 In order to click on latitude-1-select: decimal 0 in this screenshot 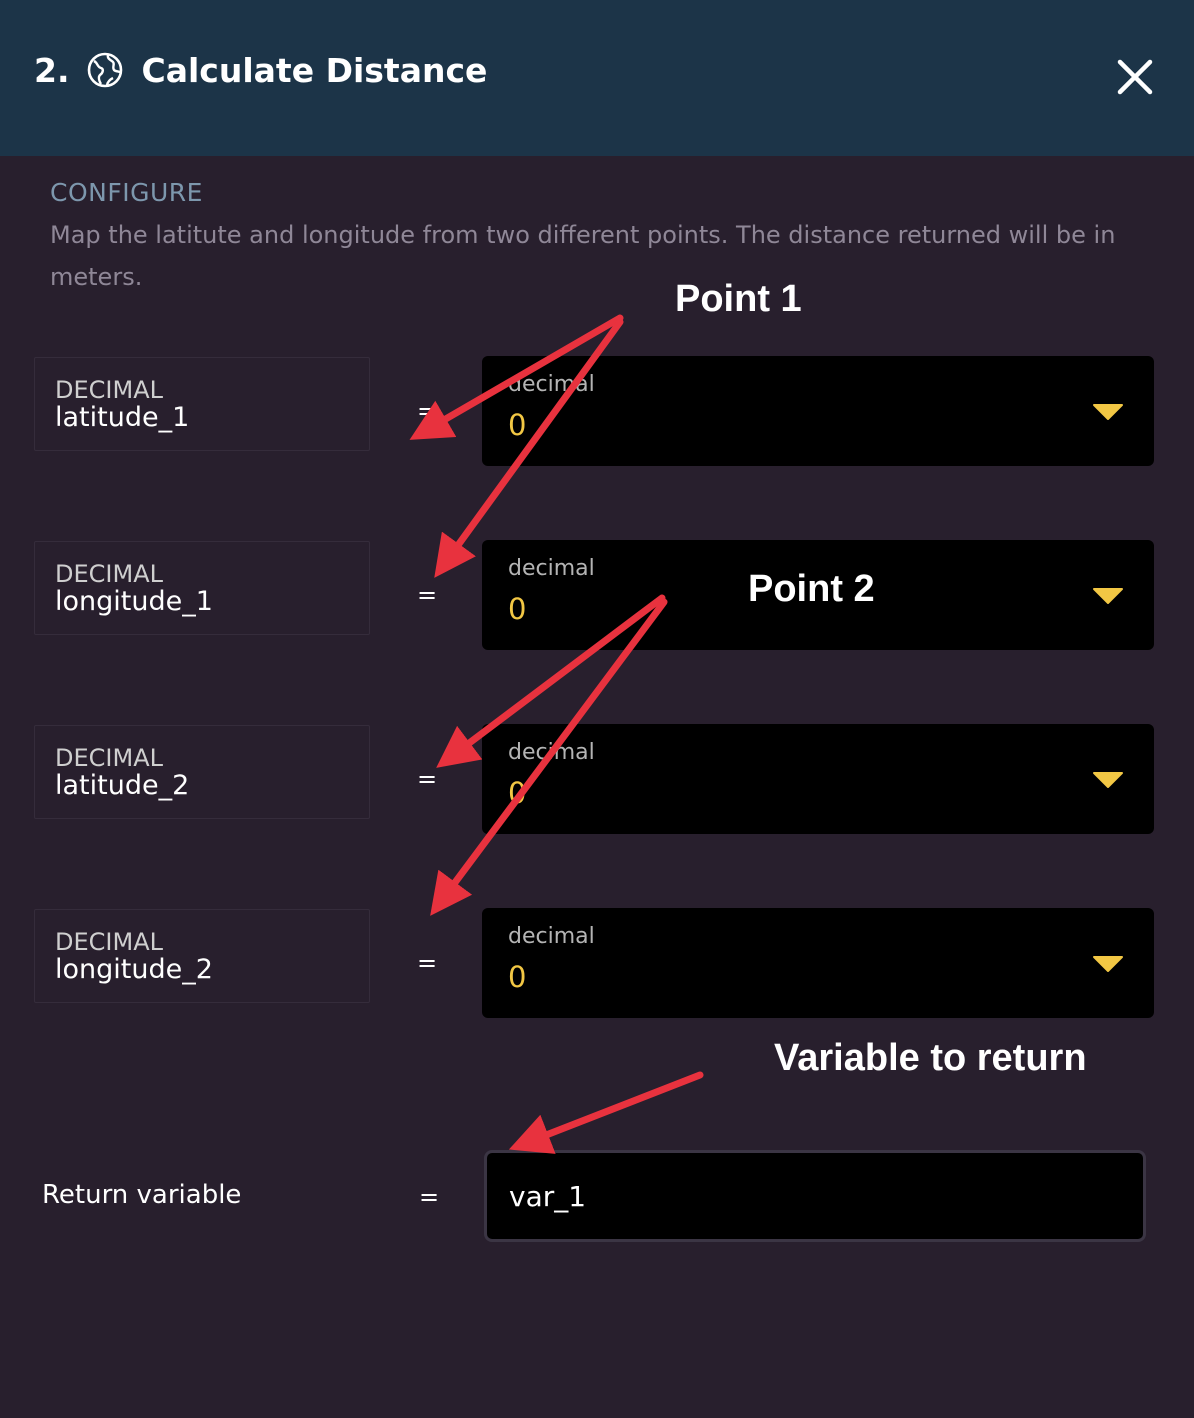, I will do `click(818, 411)`.